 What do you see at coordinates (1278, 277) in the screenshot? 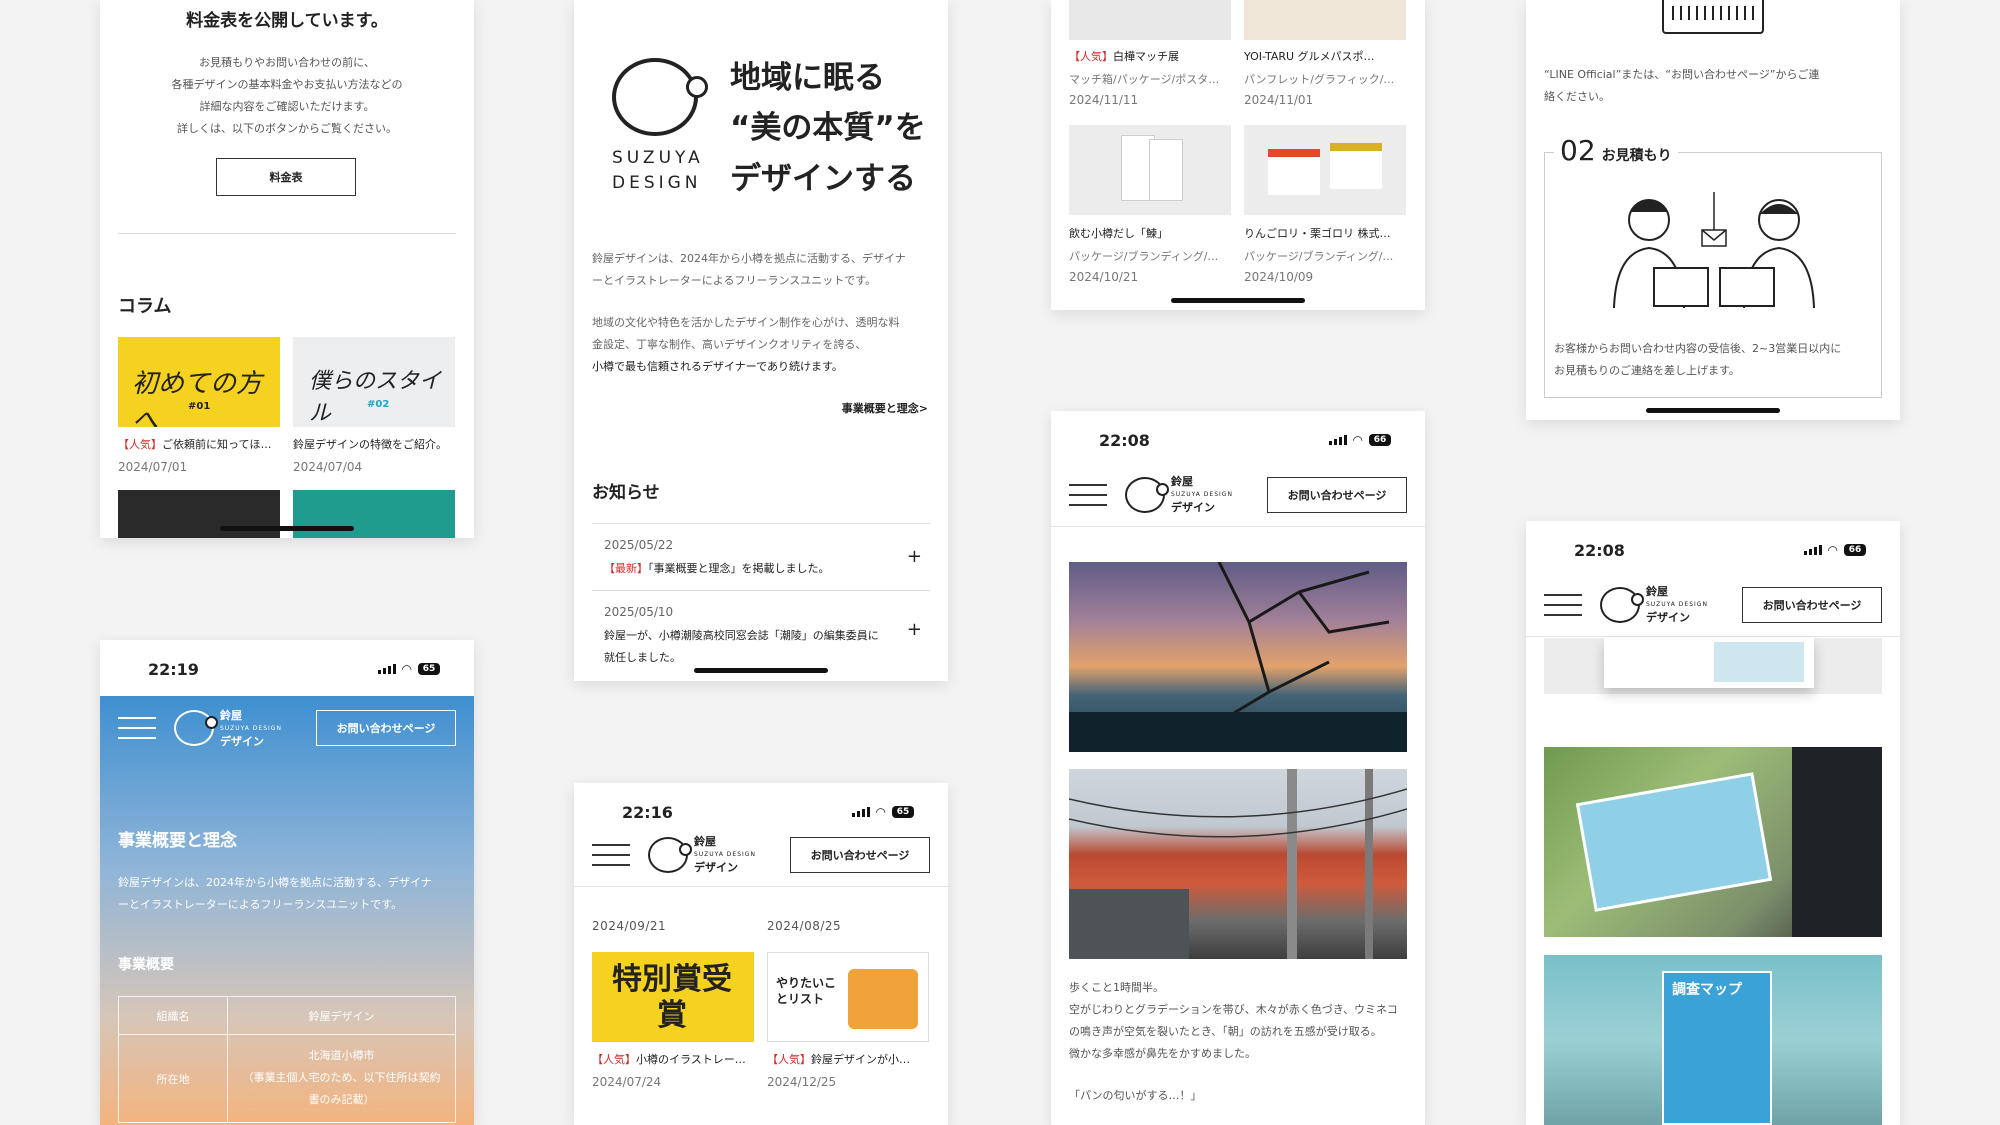
I see `work-date: 2024/10/09` at bounding box center [1278, 277].